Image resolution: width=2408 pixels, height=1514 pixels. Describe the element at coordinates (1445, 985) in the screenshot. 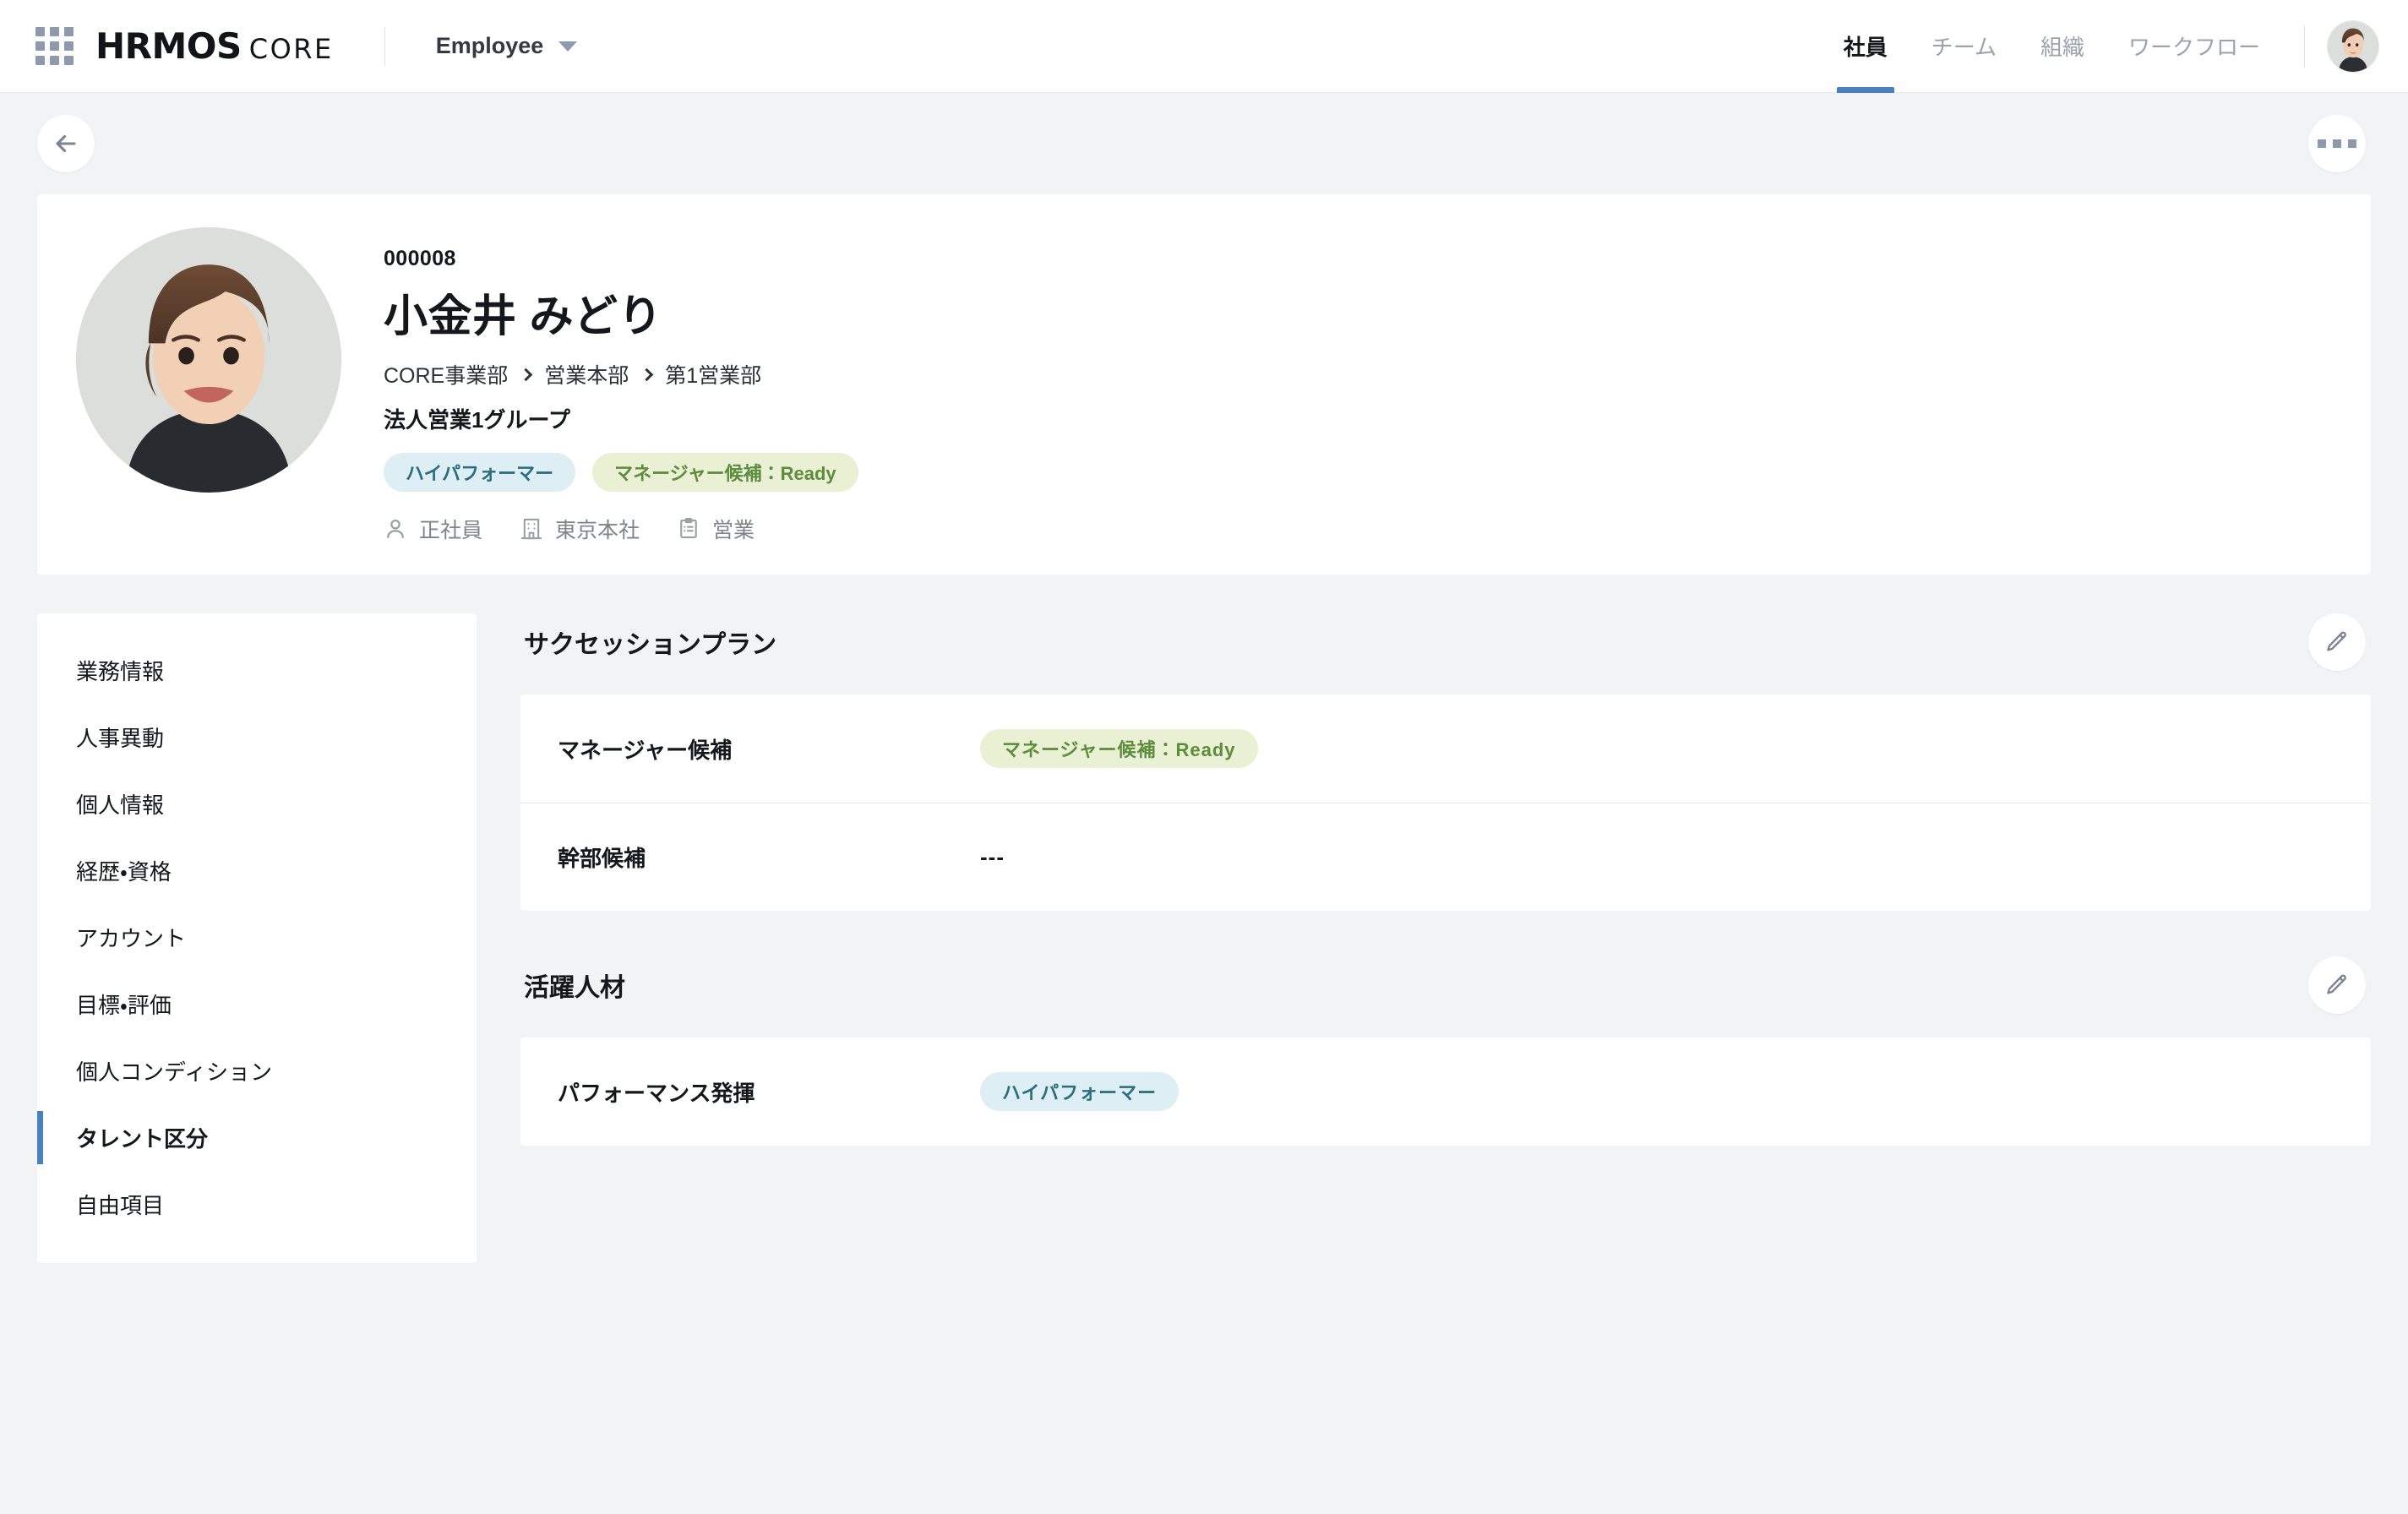

I see `section-header: 活躍人材` at that location.